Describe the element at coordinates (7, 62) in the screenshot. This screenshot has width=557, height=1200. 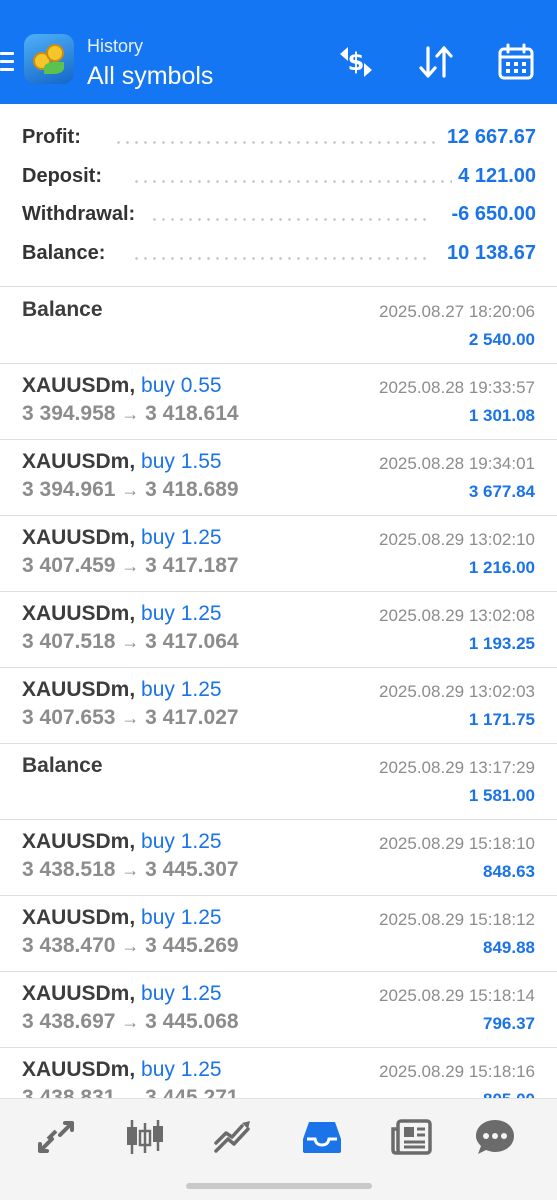
I see `menu-icon` at that location.